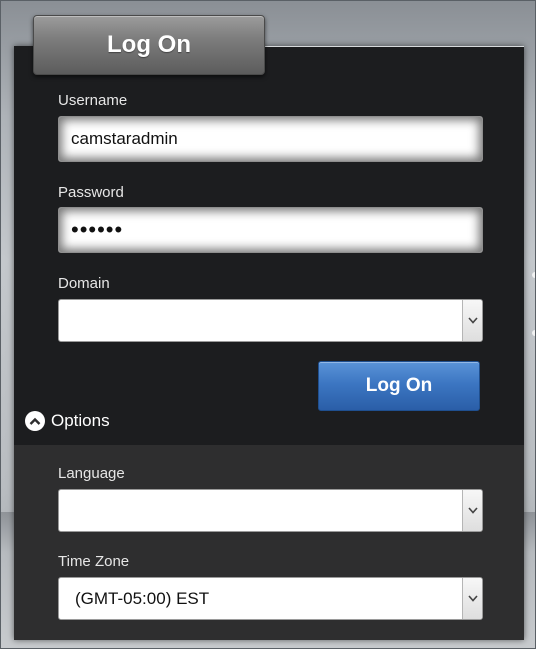 This screenshot has height=649, width=536. What do you see at coordinates (97, 229) in the screenshot?
I see `password-value: ••••••` at bounding box center [97, 229].